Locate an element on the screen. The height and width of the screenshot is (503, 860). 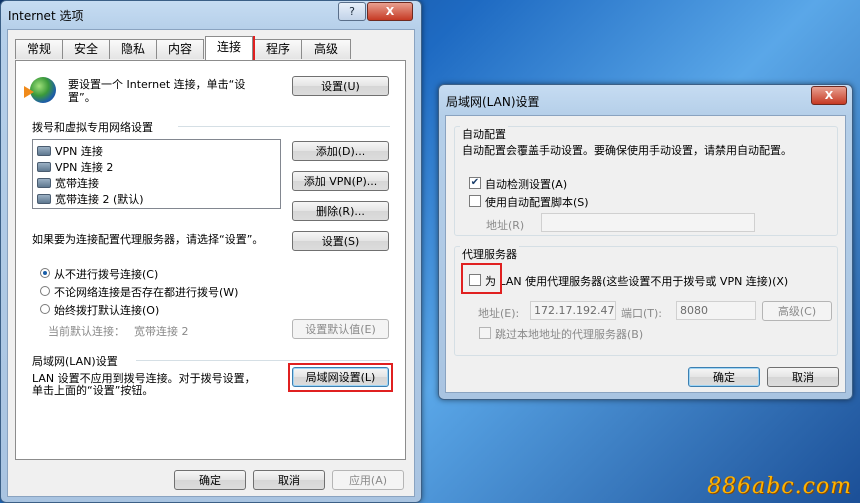
proxy-heading: 代理服务器 is located at coordinates (489, 254).